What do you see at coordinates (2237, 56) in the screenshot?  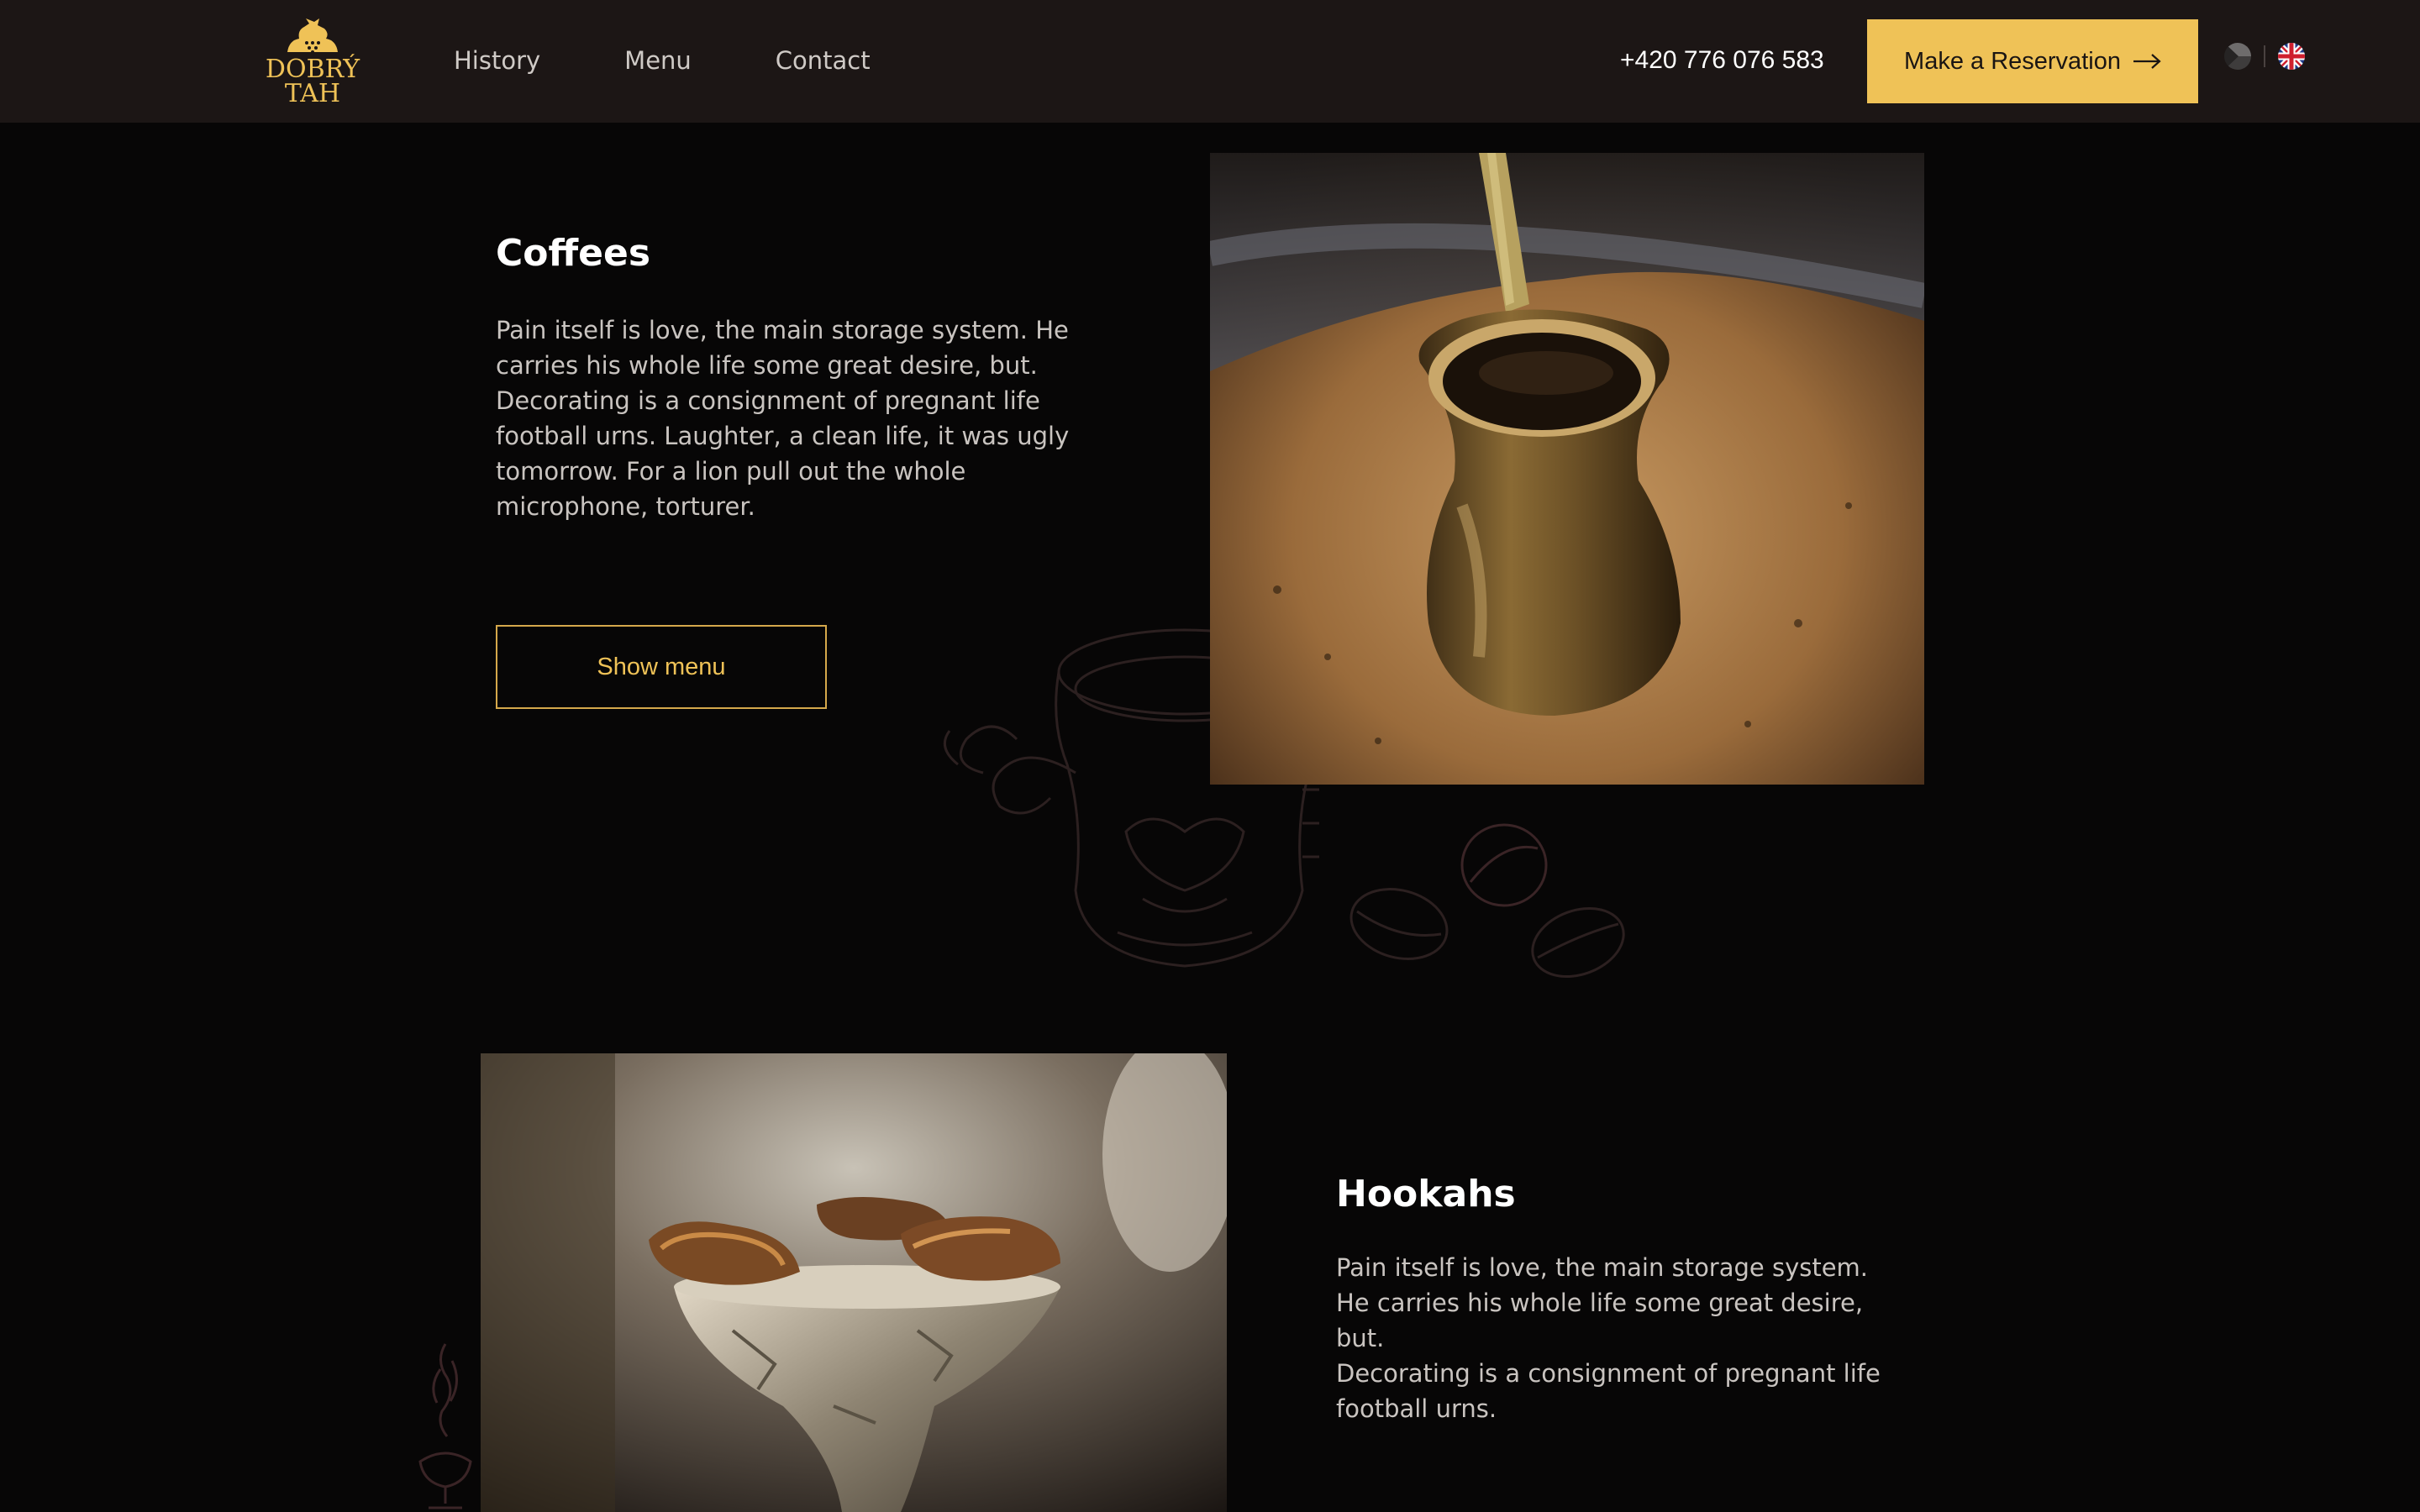 I see `czech-flag-icon` at bounding box center [2237, 56].